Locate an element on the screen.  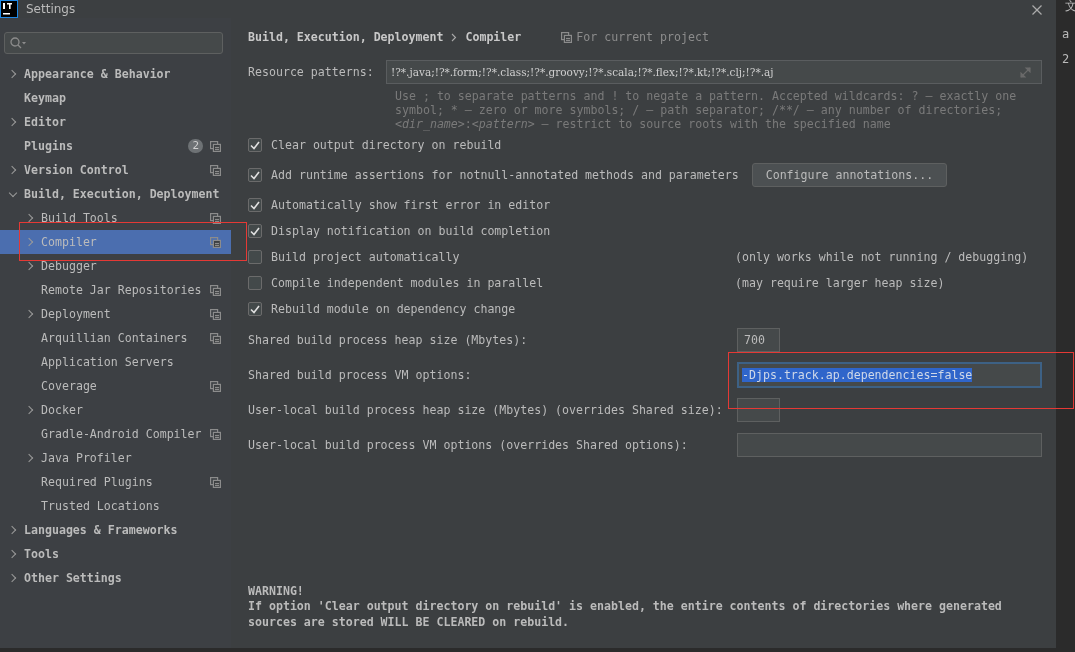
tree-item: Application Servers is located at coordinates (115, 362).